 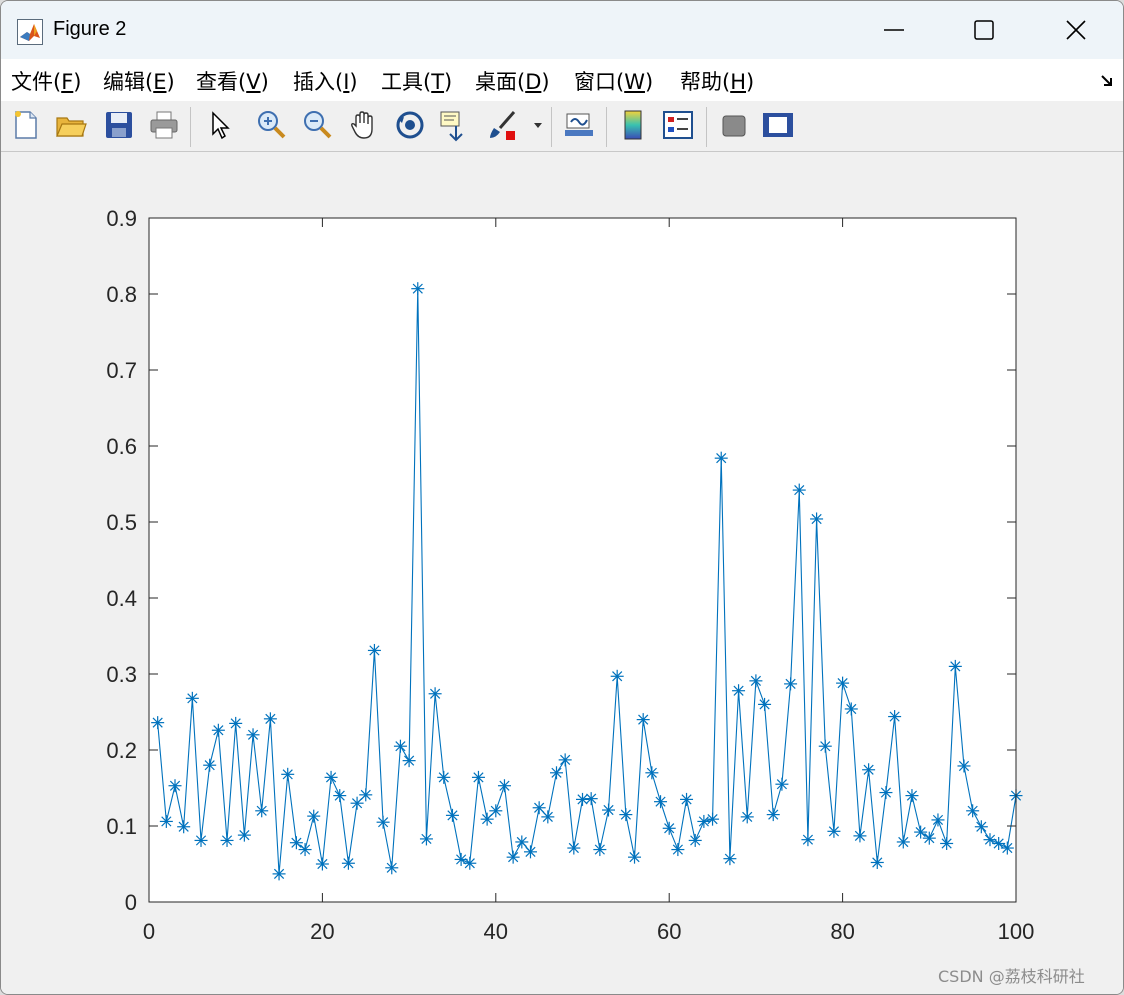 What do you see at coordinates (562, 30) in the screenshot?
I see `title-bar: Figure 2` at bounding box center [562, 30].